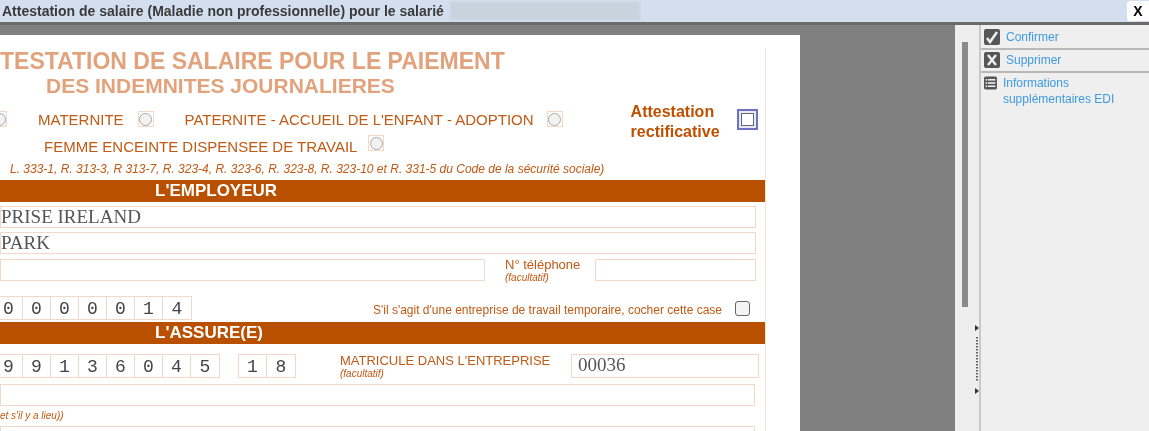 This screenshot has height=431, width=1149. Describe the element at coordinates (992, 60) in the screenshot. I see `close-icon` at that location.